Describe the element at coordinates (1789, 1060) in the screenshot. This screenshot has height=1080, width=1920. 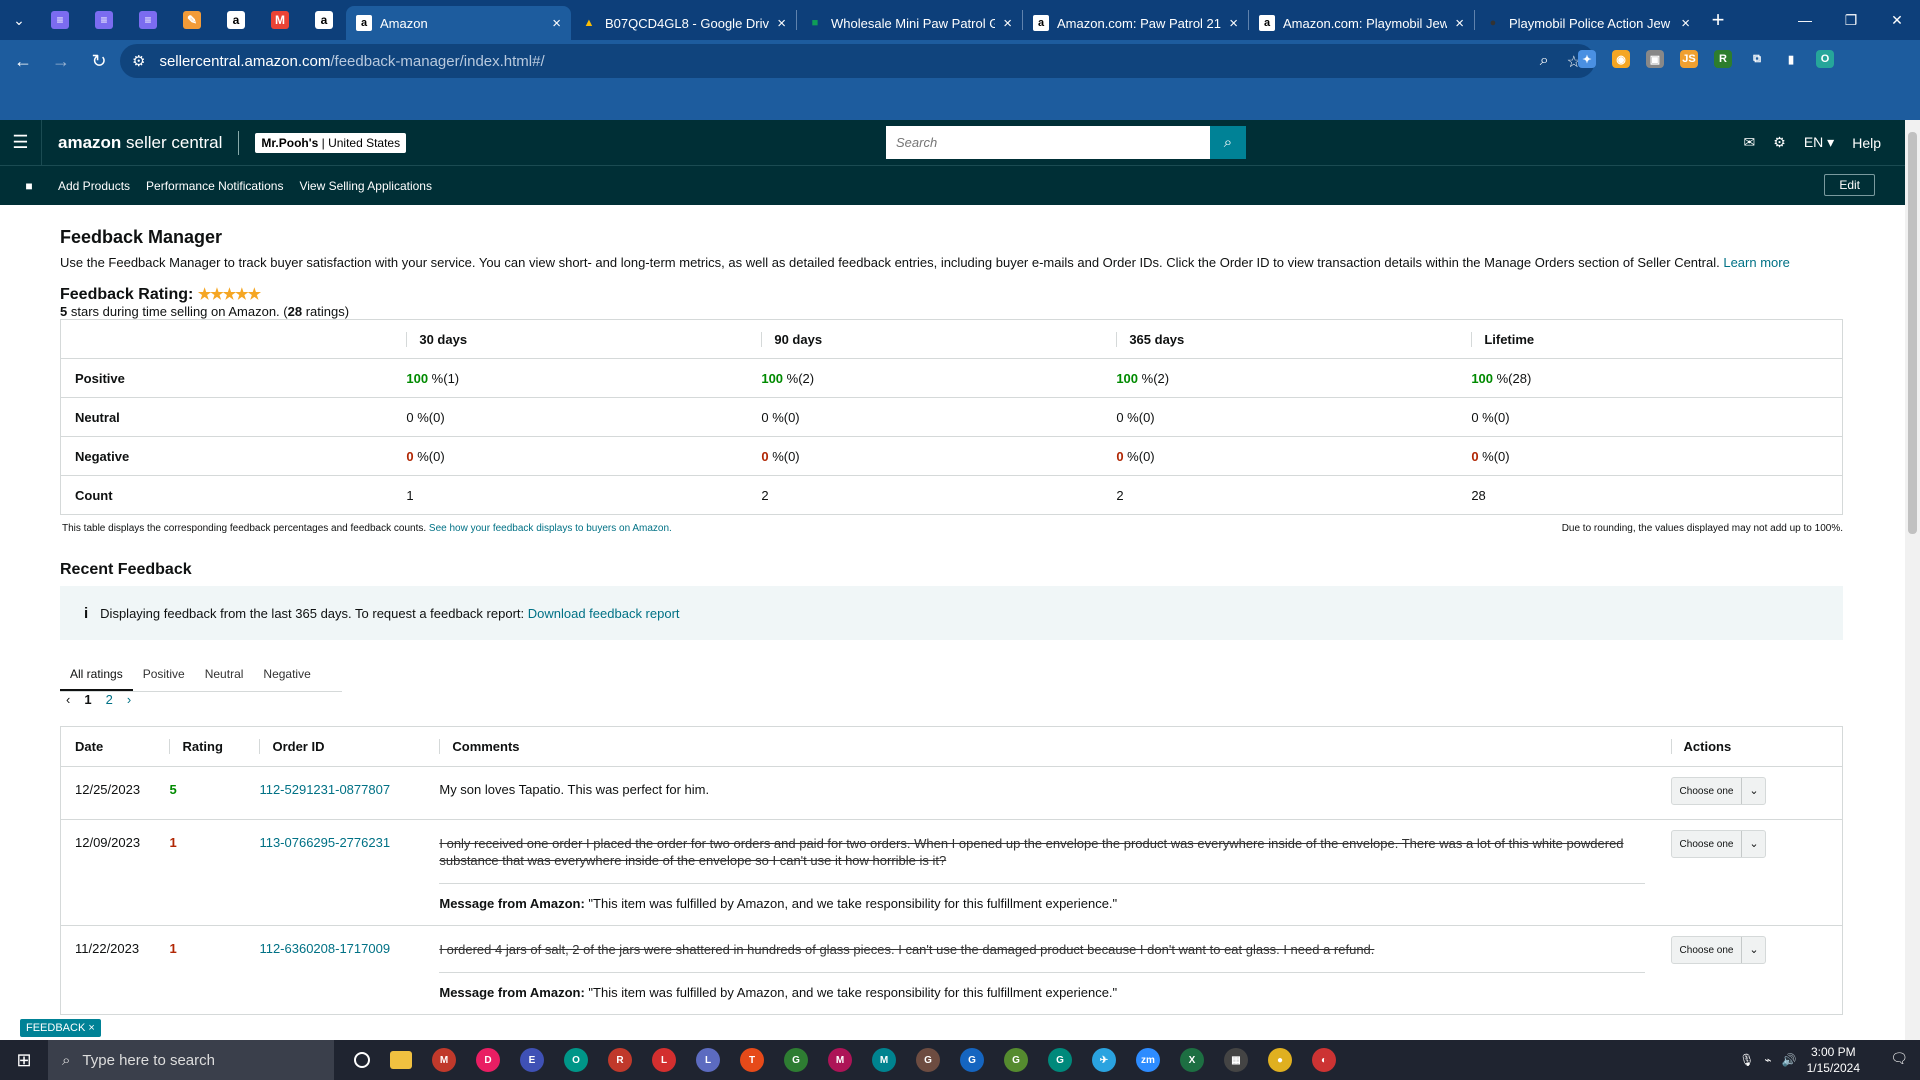
I see `volume-icon: 🔊` at that location.